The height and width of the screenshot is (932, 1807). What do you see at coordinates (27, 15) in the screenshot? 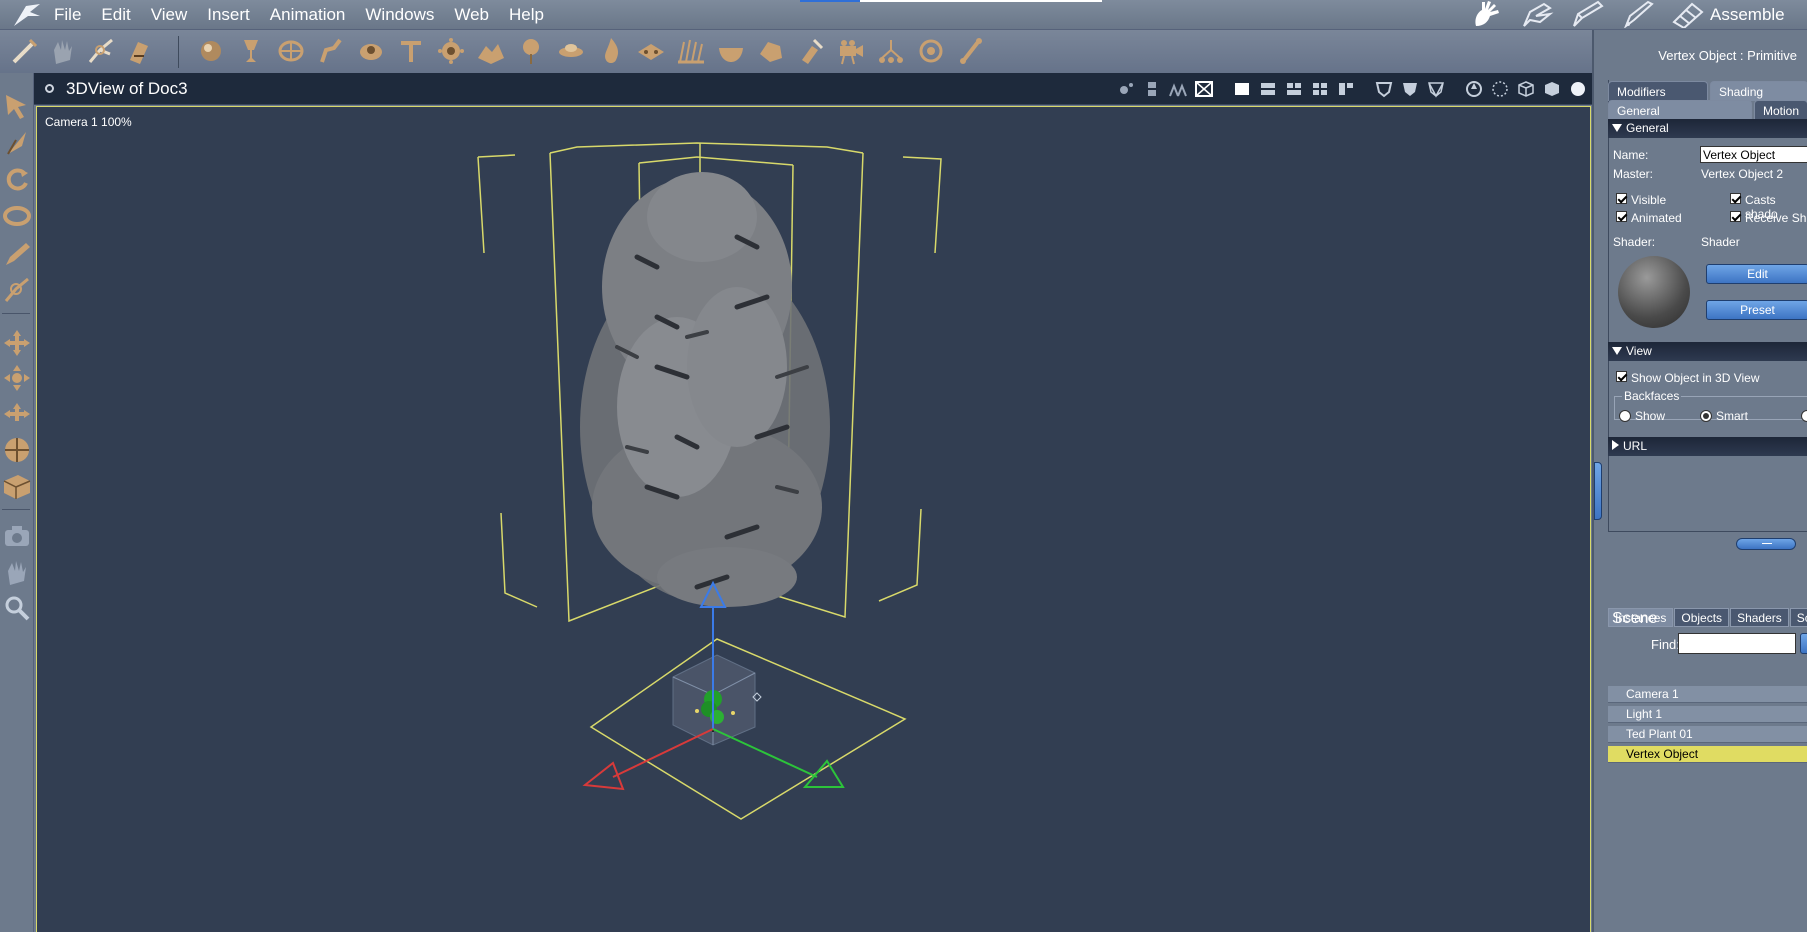
I see `carrara-logo-icon` at bounding box center [27, 15].